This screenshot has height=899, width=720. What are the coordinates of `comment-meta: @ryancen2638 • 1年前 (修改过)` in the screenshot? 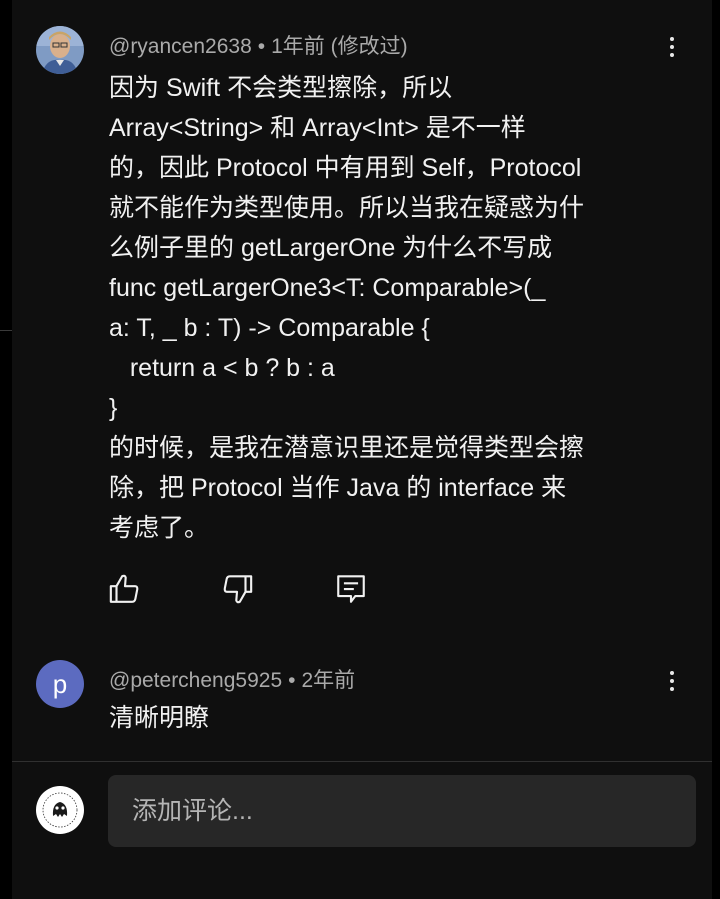 It's located at (258, 45).